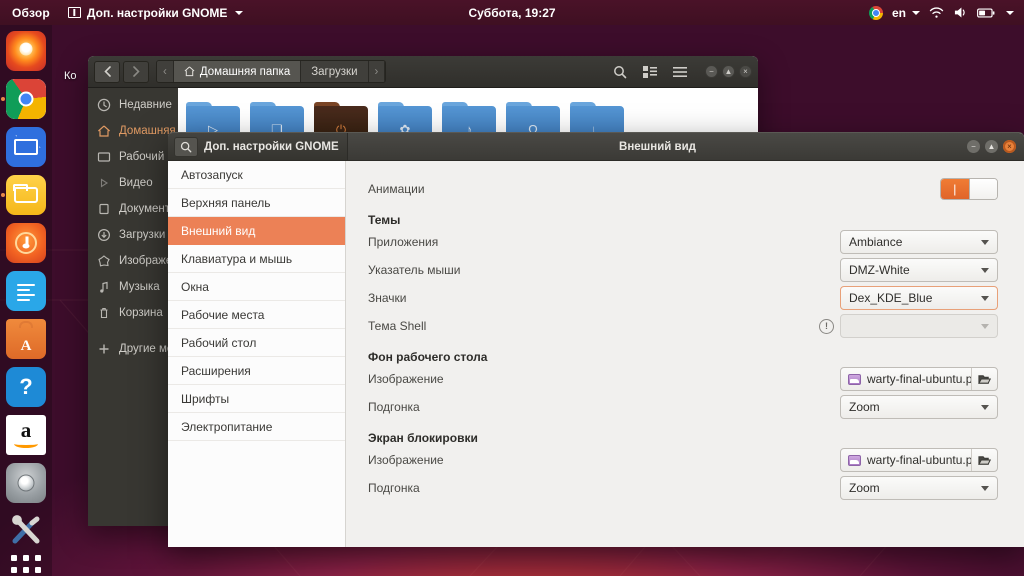  I want to click on sidebar-item-extensions: Расширения, so click(256, 371).